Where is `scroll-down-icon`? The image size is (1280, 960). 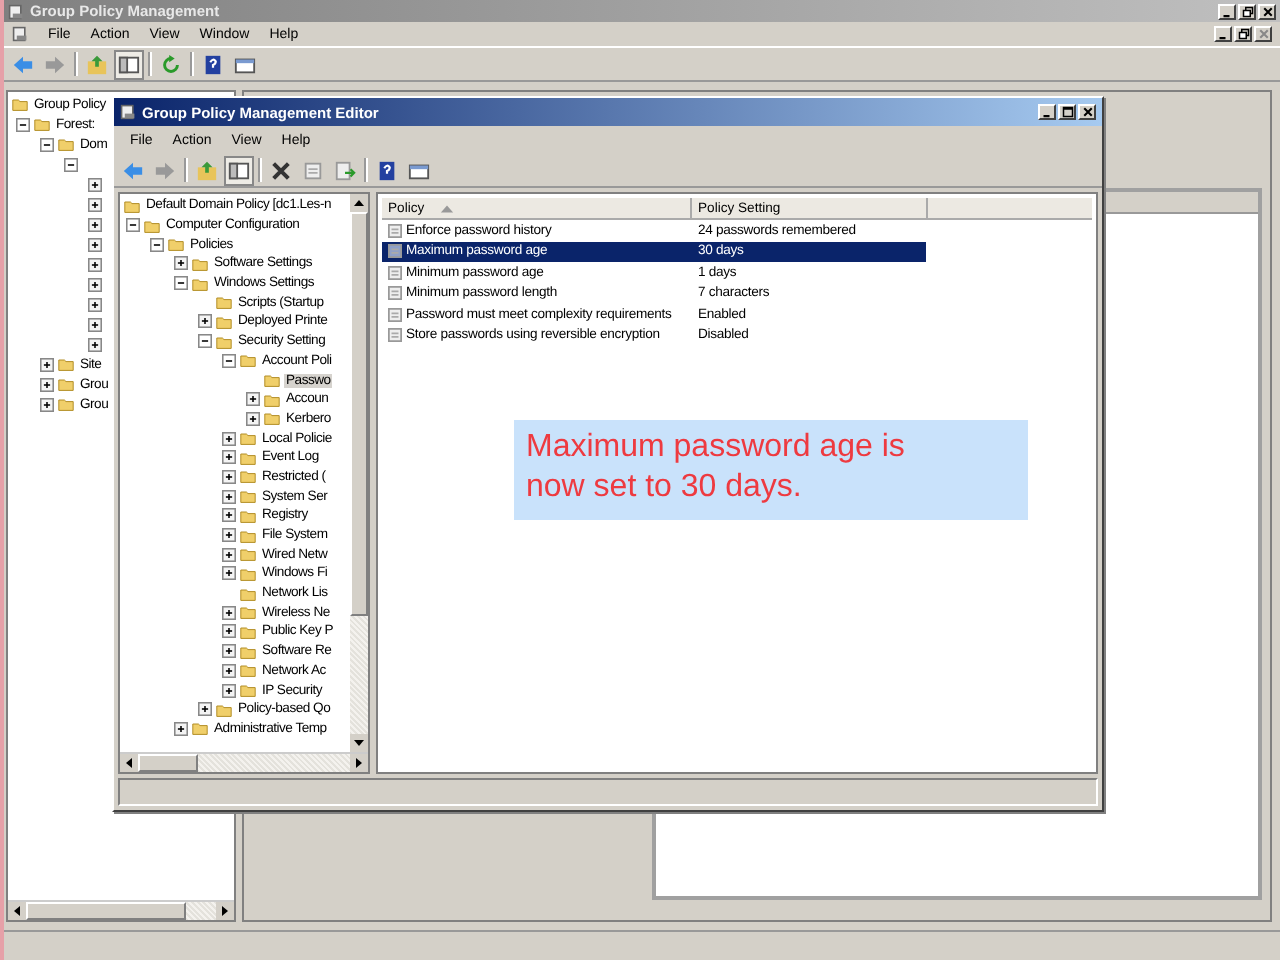 scroll-down-icon is located at coordinates (359, 743).